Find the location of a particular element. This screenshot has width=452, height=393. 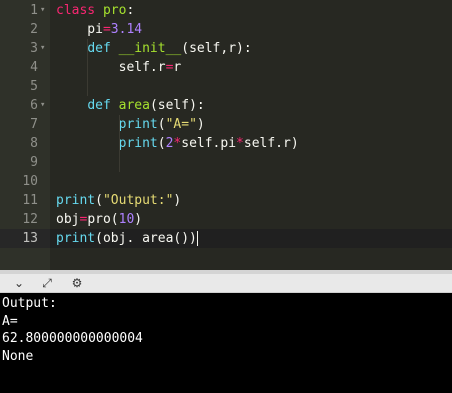

code-token: self.r is located at coordinates (111, 67).